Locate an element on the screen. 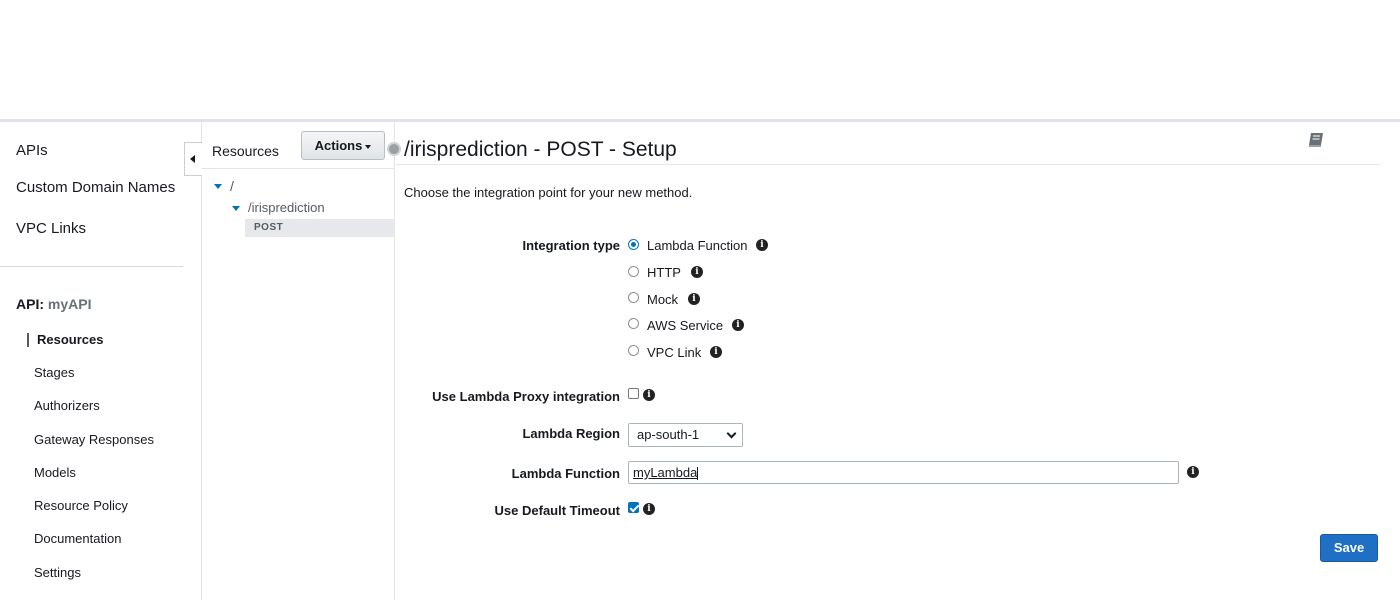 This screenshot has width=1400, height=600. default-timeout-checkbox is located at coordinates (633, 507).